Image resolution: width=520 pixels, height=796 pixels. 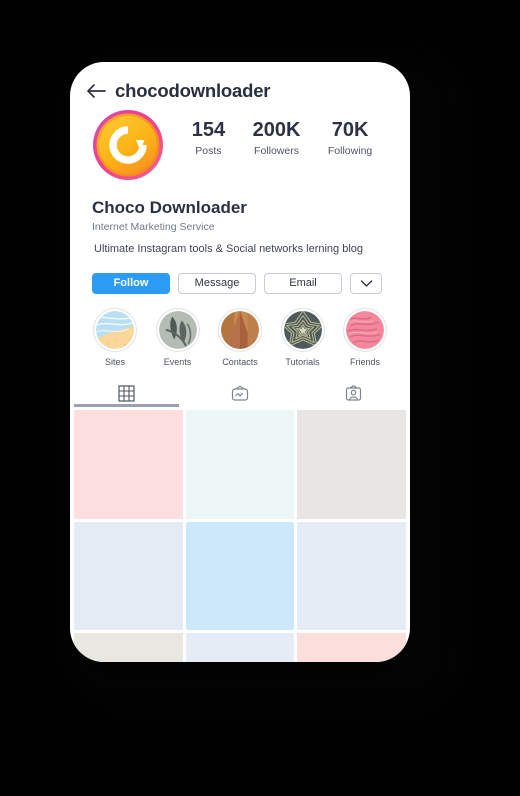 I want to click on profile-header: chocodownloader, so click(x=240, y=81).